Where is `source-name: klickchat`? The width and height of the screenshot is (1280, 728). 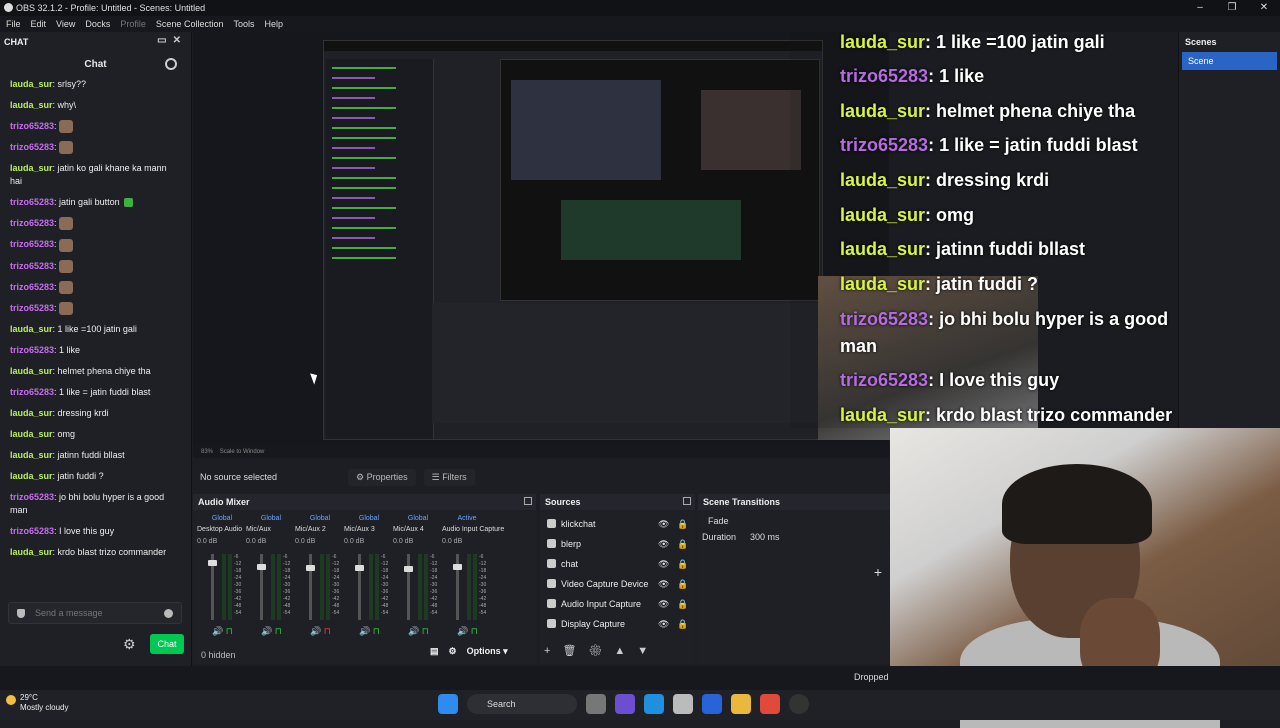 source-name: klickchat is located at coordinates (578, 524).